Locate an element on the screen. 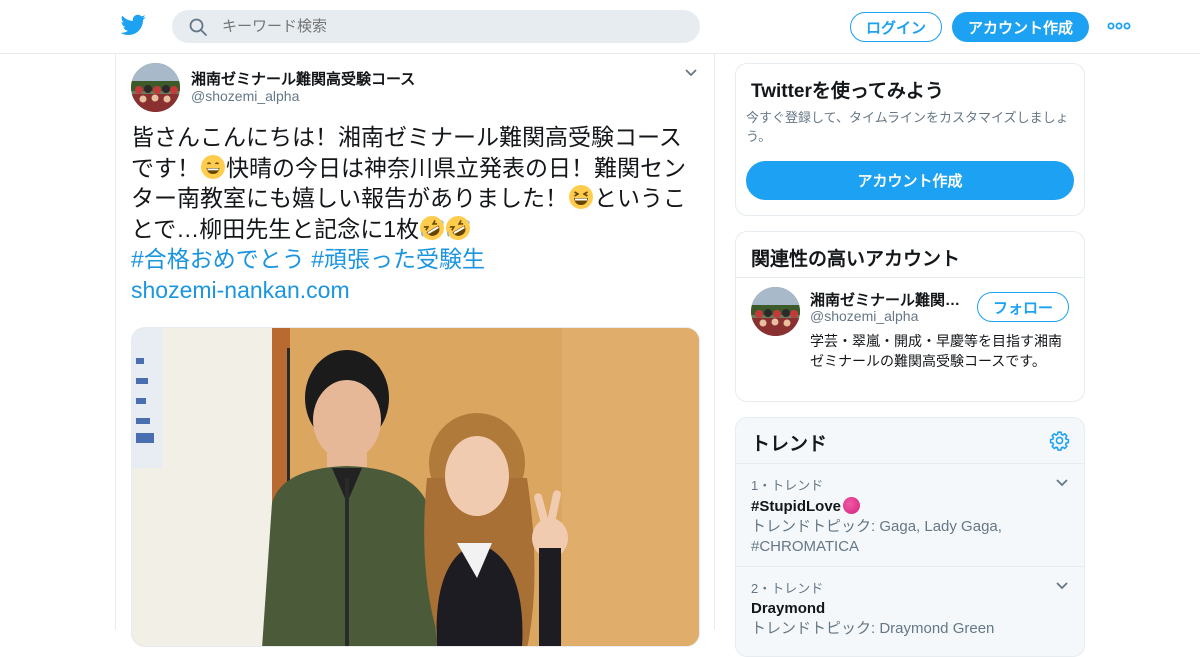  external-link: shozemi-nankan.com is located at coordinates (240, 290).